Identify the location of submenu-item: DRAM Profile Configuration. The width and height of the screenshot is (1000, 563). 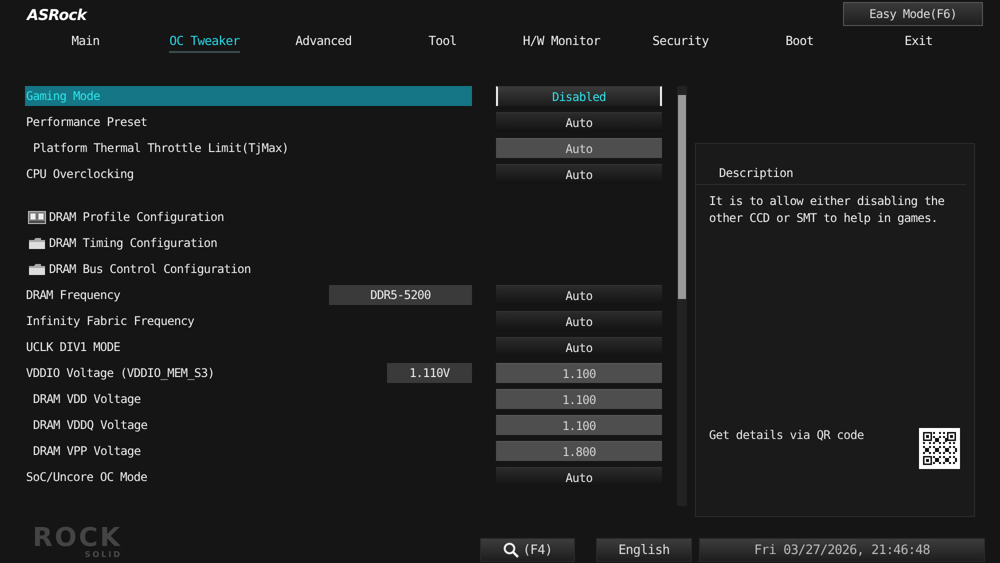
(124, 217).